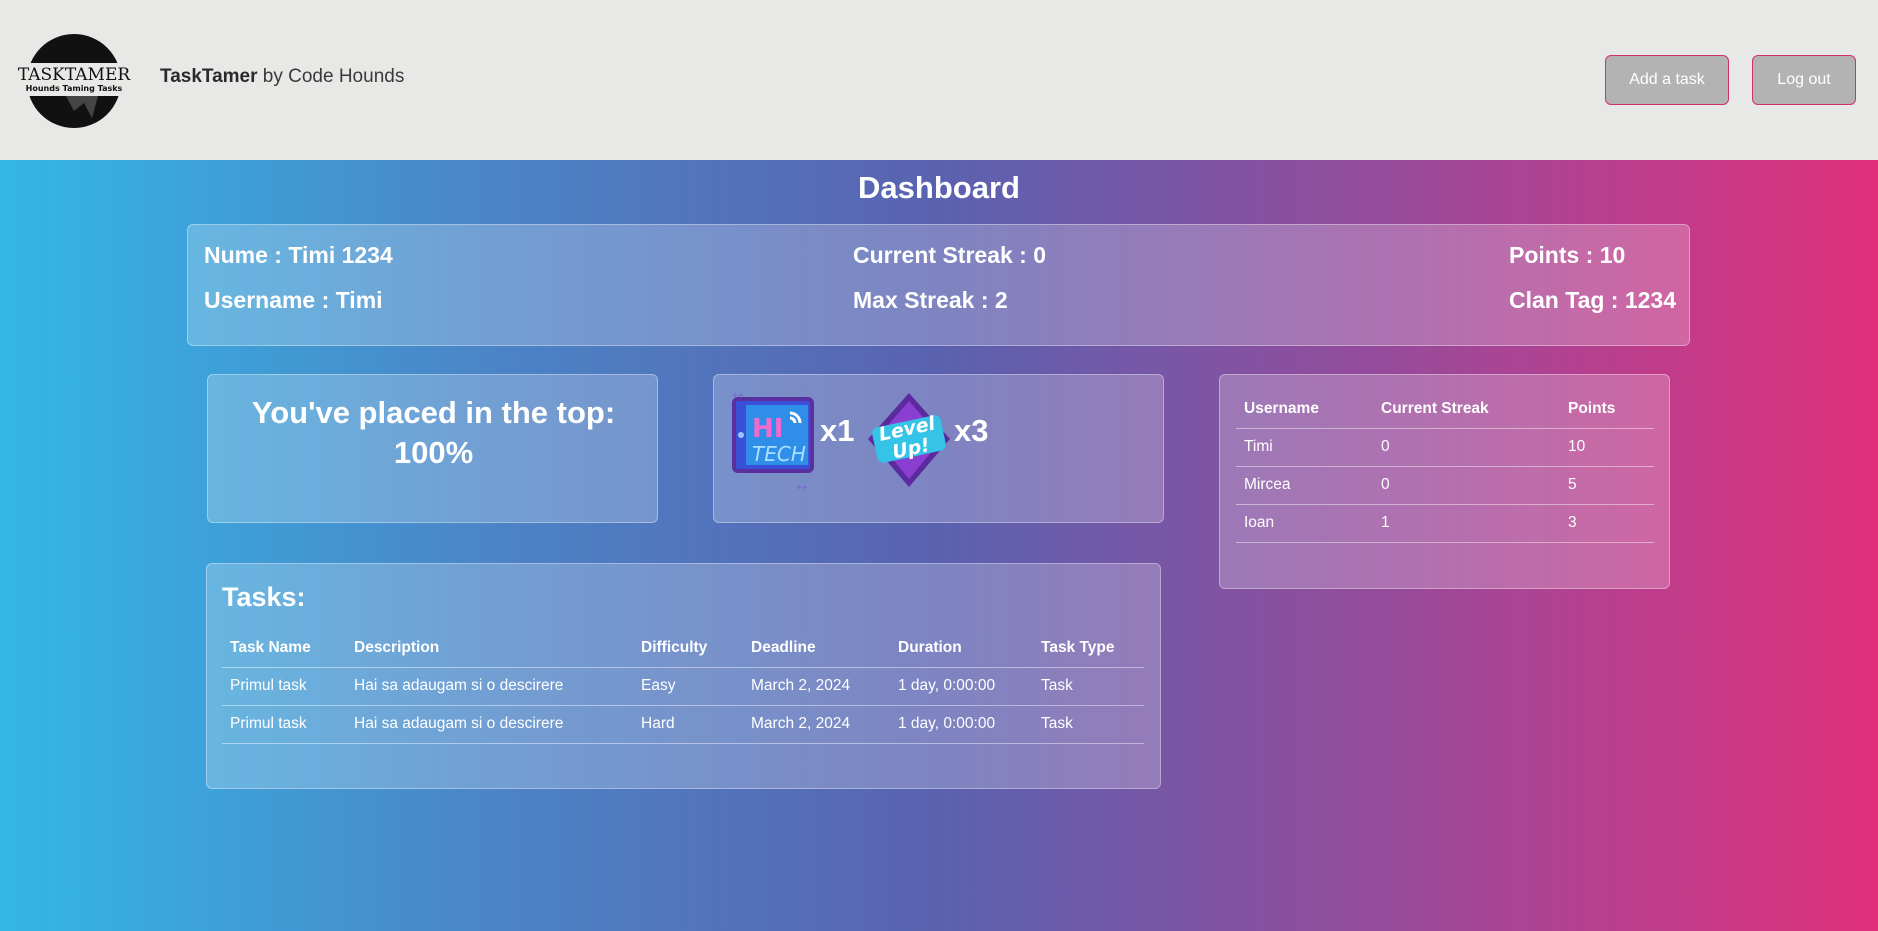  I want to click on logout-button: Log out, so click(1804, 80).